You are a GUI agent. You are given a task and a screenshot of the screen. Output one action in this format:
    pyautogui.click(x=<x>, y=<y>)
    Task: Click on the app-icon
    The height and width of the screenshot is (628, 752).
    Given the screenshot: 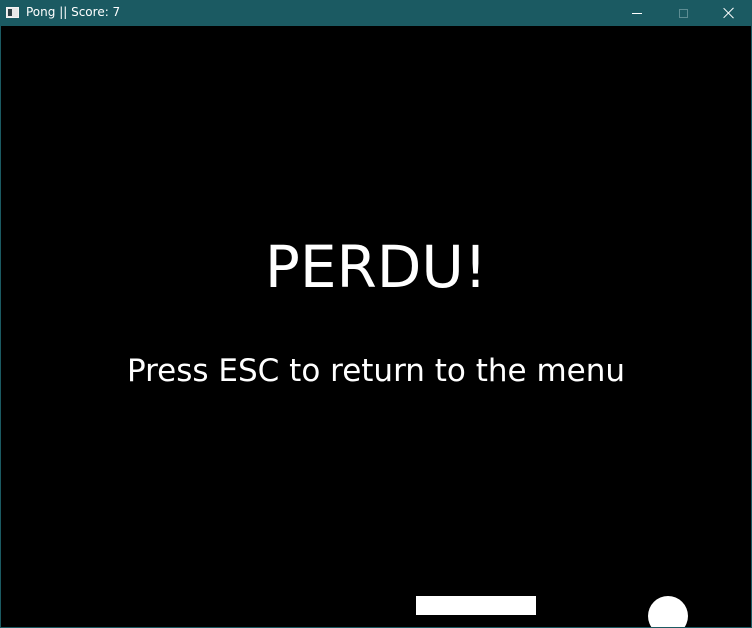 What is the action you would take?
    pyautogui.click(x=12, y=12)
    